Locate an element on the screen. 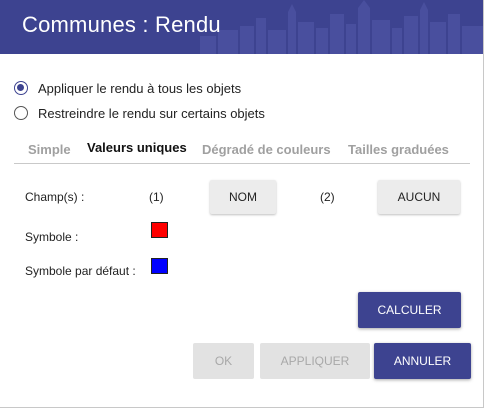 This screenshot has height=408, width=484. radio-unchecked-icon is located at coordinates (21, 113).